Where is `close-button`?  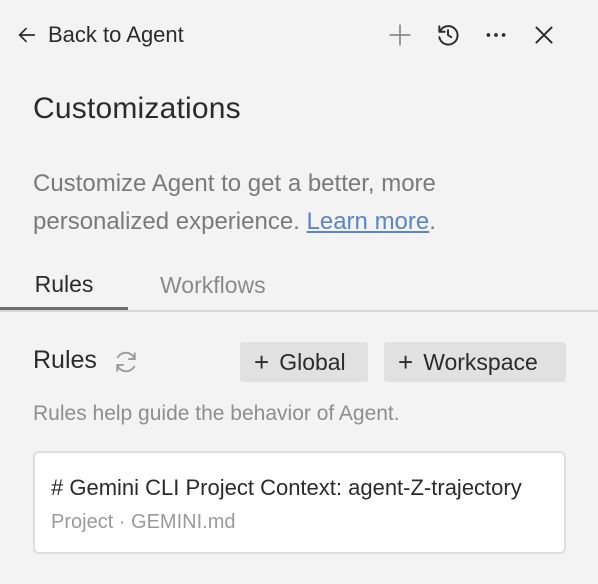 close-button is located at coordinates (544, 35).